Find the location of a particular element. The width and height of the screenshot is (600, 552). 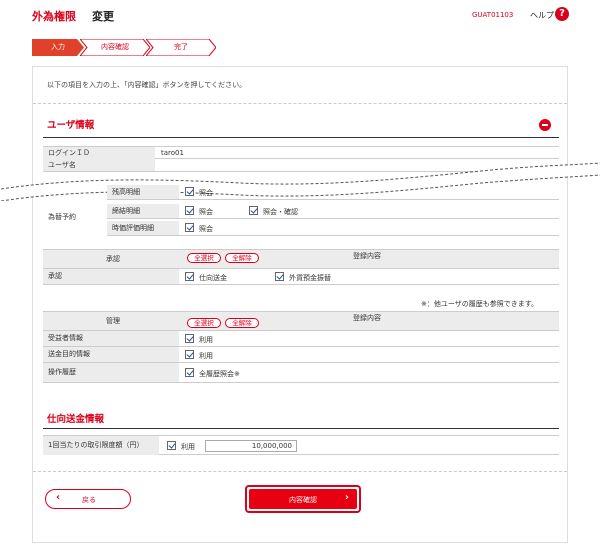

checkbox-label: 照会・確認 is located at coordinates (280, 212).